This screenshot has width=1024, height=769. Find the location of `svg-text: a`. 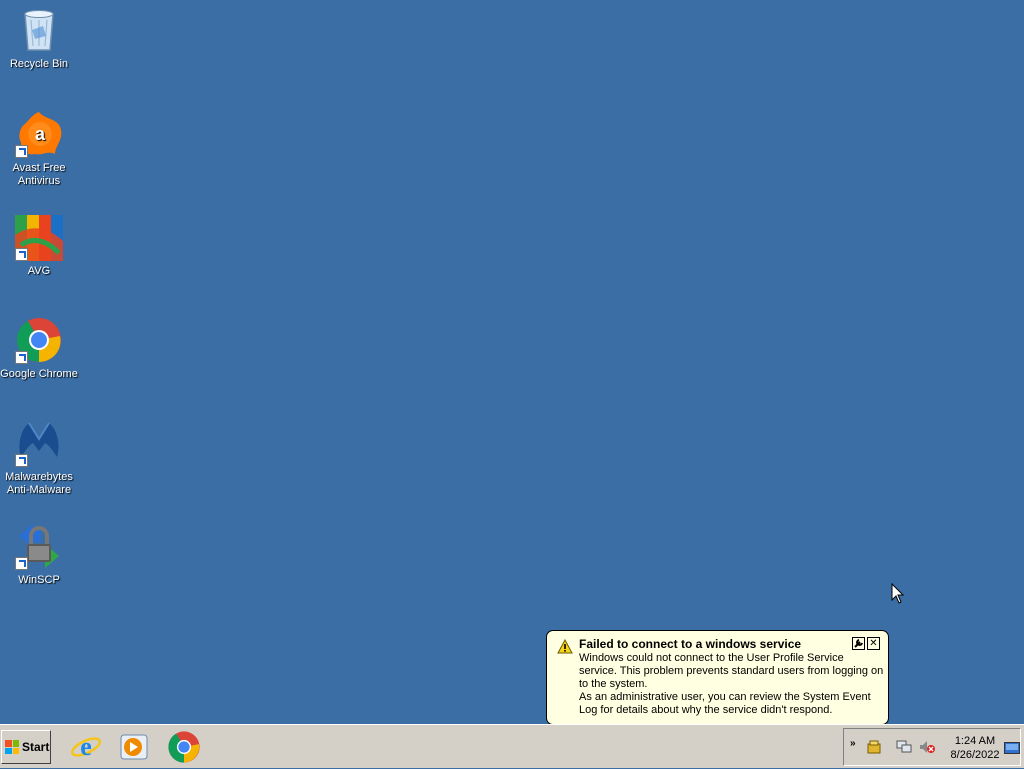

svg-text: a is located at coordinates (40, 134).